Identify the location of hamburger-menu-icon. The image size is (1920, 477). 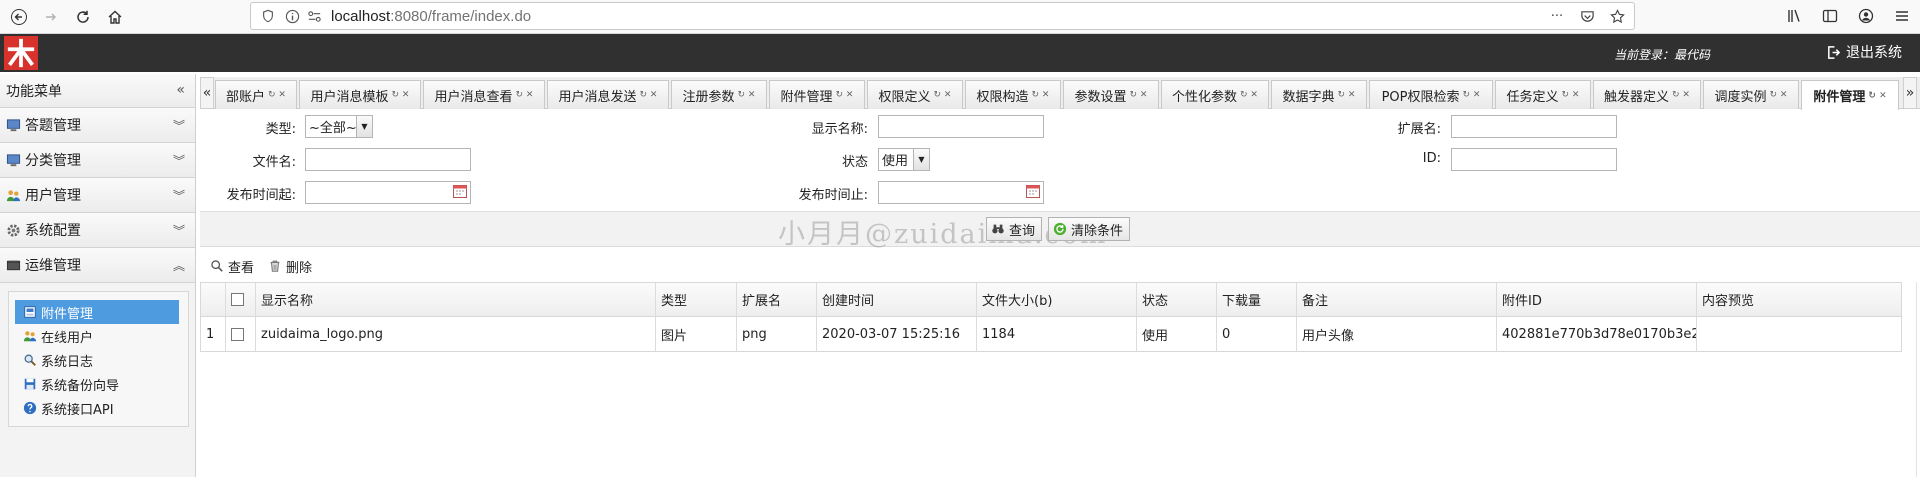
(1902, 16).